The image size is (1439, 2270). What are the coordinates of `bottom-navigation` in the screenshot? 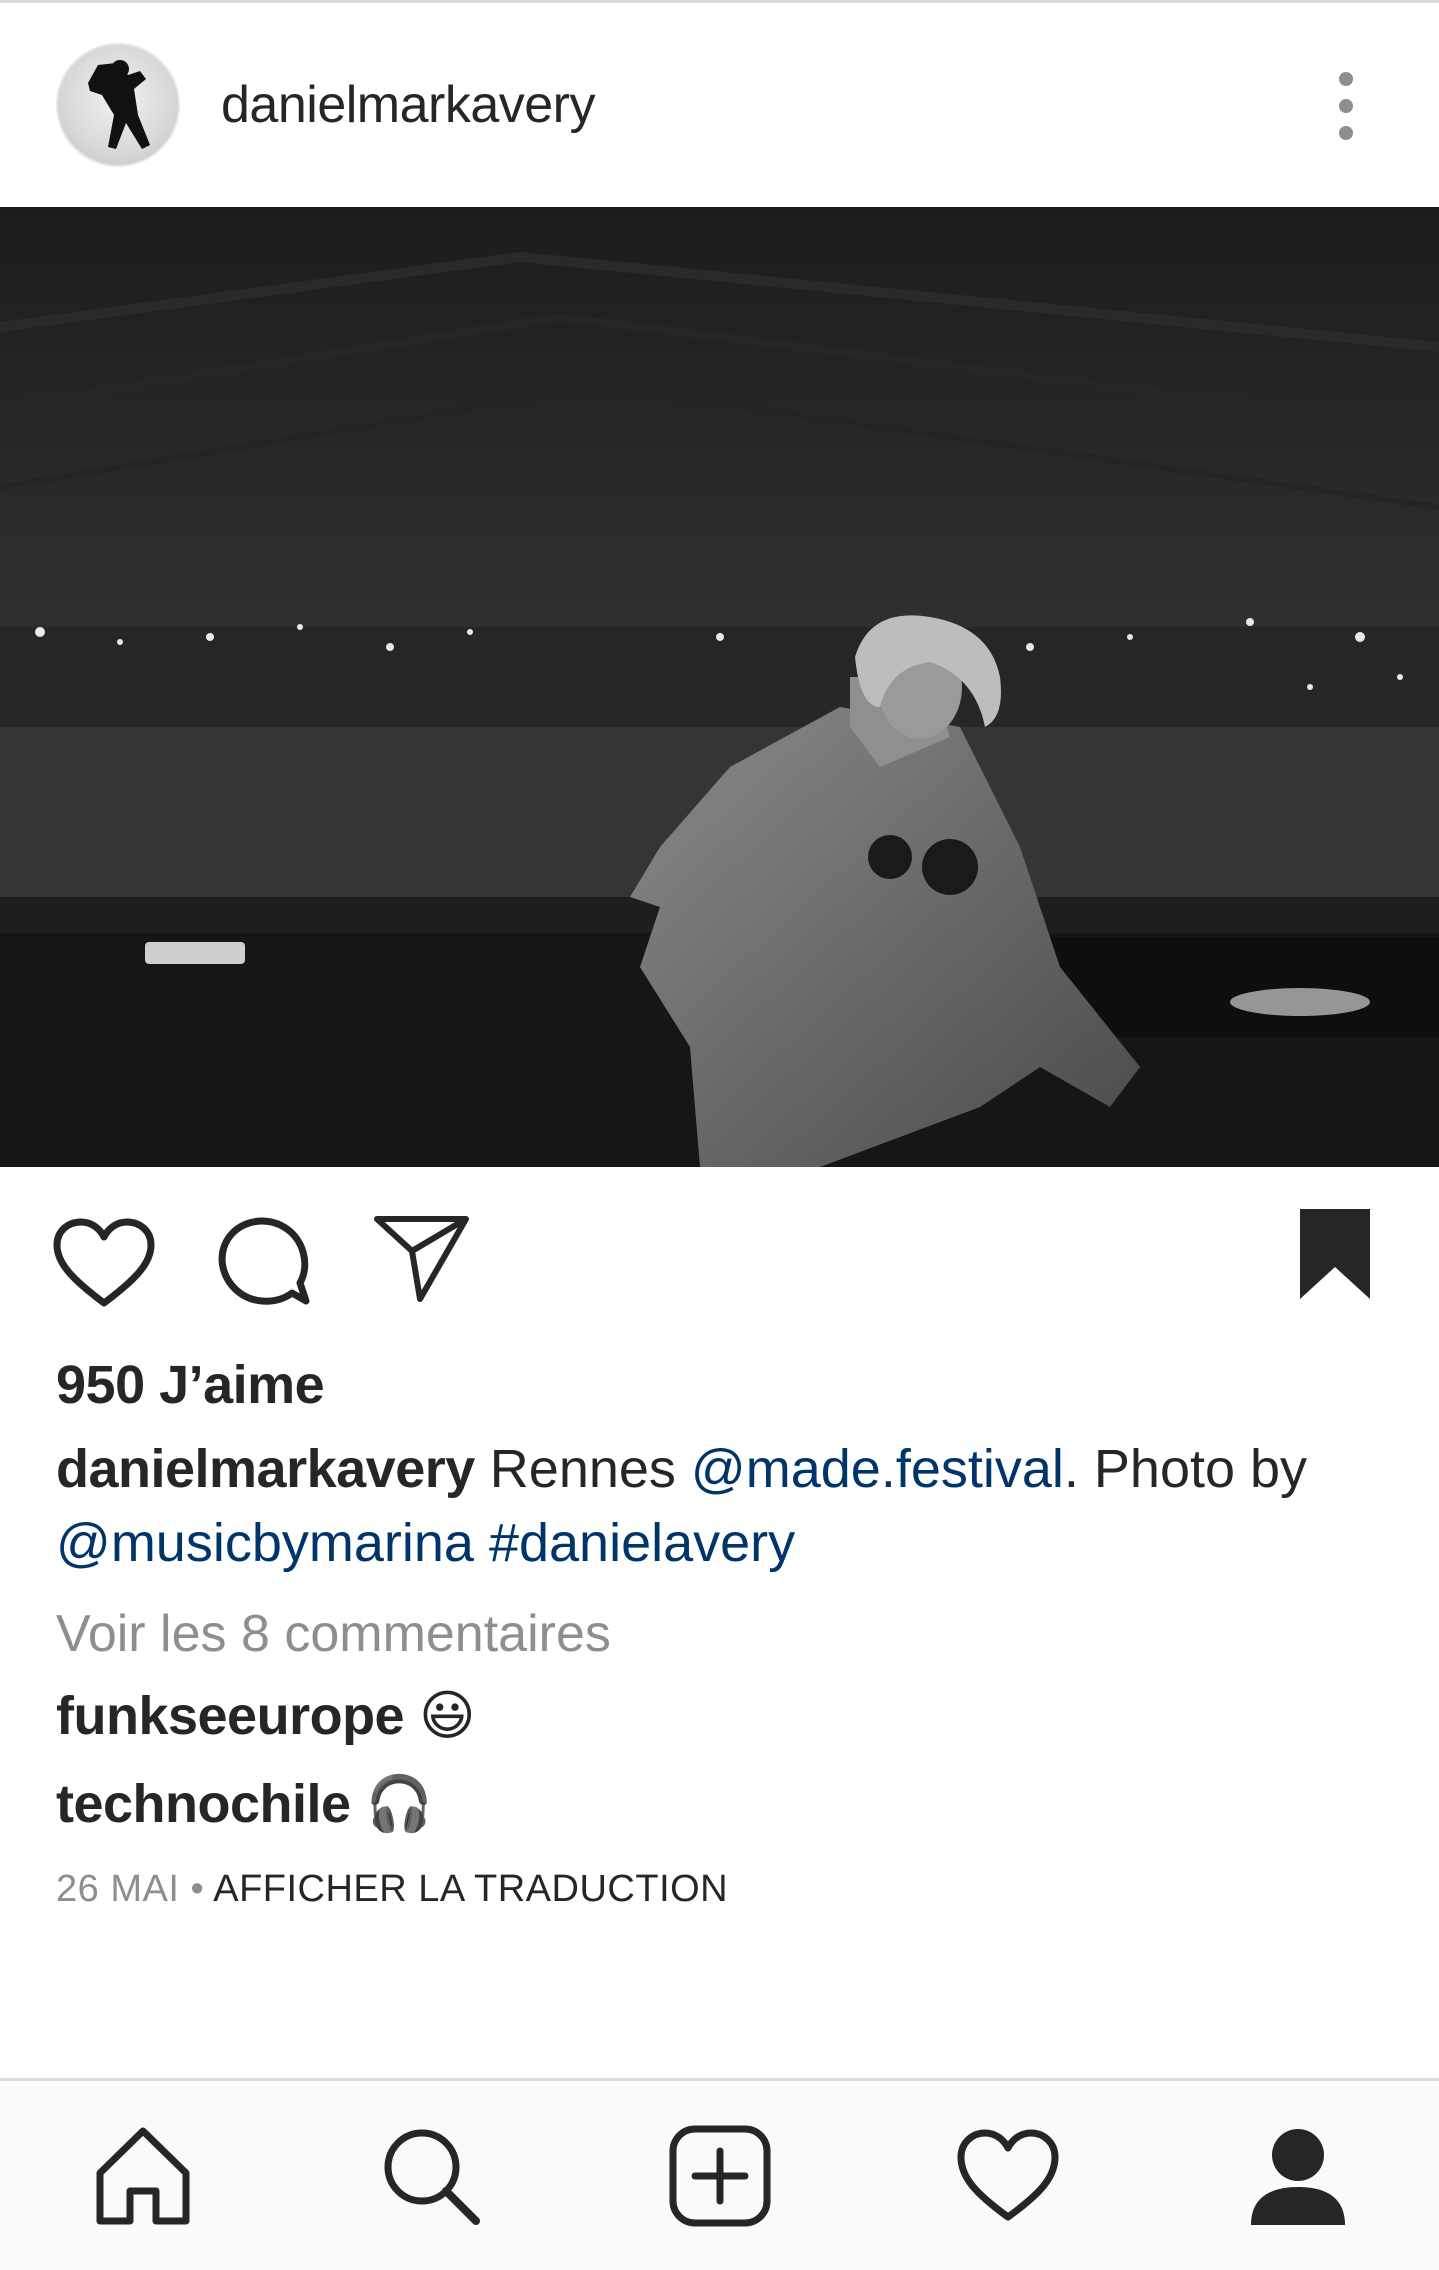 It's located at (719, 2175).